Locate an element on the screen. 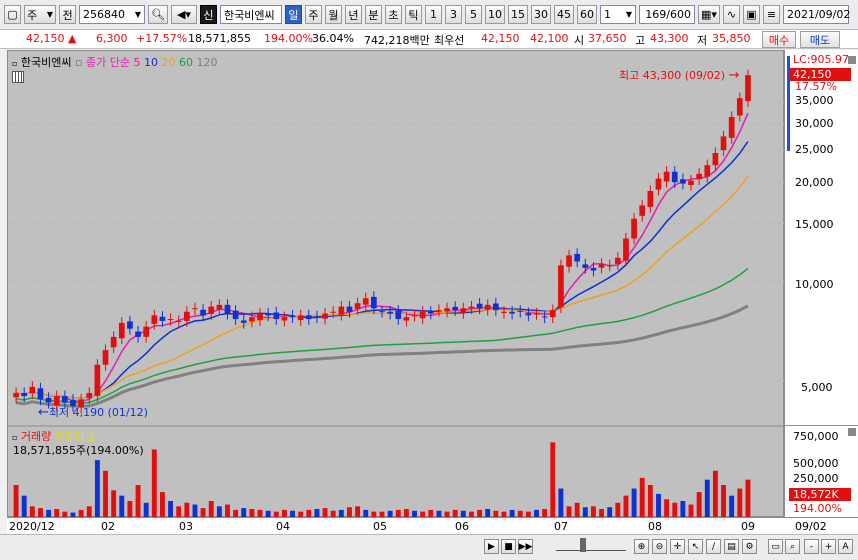 This screenshot has height=560, width=858. minute-30-button: 30 is located at coordinates (540, 14).